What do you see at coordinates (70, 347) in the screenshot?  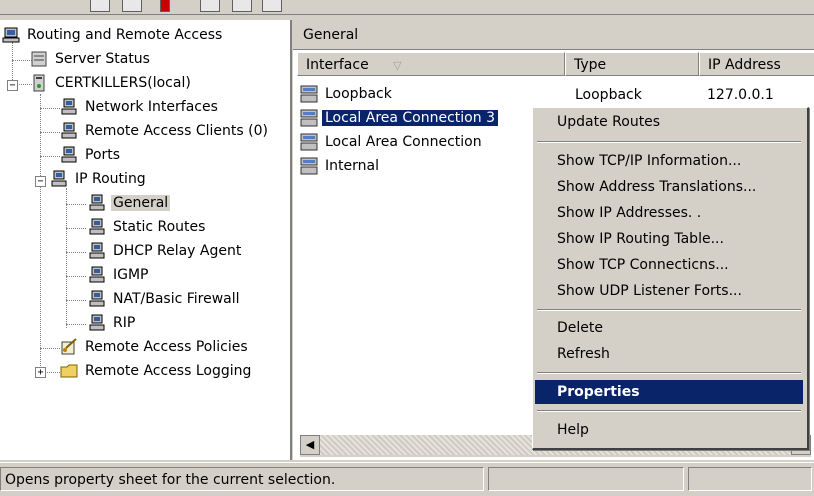 I see `policy-icon` at bounding box center [70, 347].